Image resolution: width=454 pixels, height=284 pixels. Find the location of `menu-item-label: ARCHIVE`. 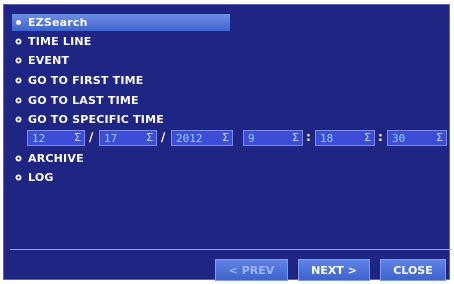

menu-item-label: ARCHIVE is located at coordinates (56, 158).